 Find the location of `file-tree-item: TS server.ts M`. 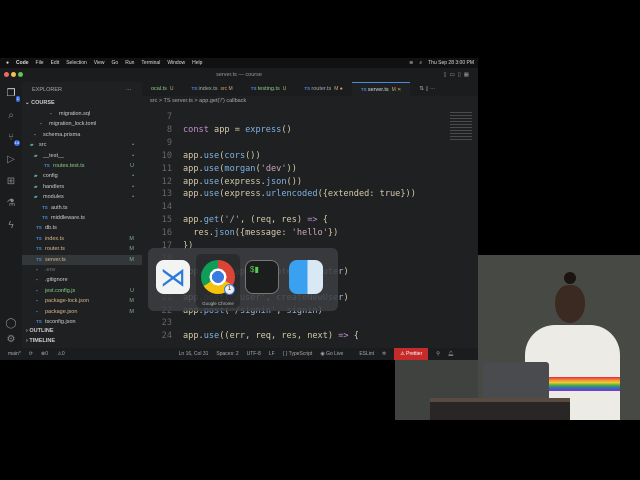

file-tree-item: TS server.ts M is located at coordinates (82, 259).